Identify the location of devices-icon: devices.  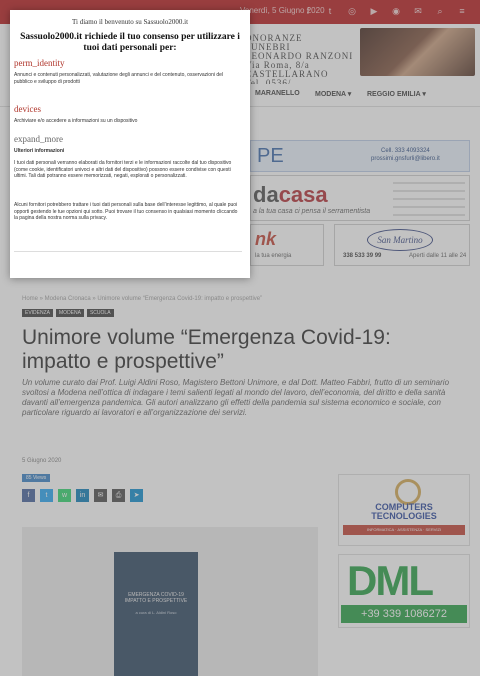
(27, 109).